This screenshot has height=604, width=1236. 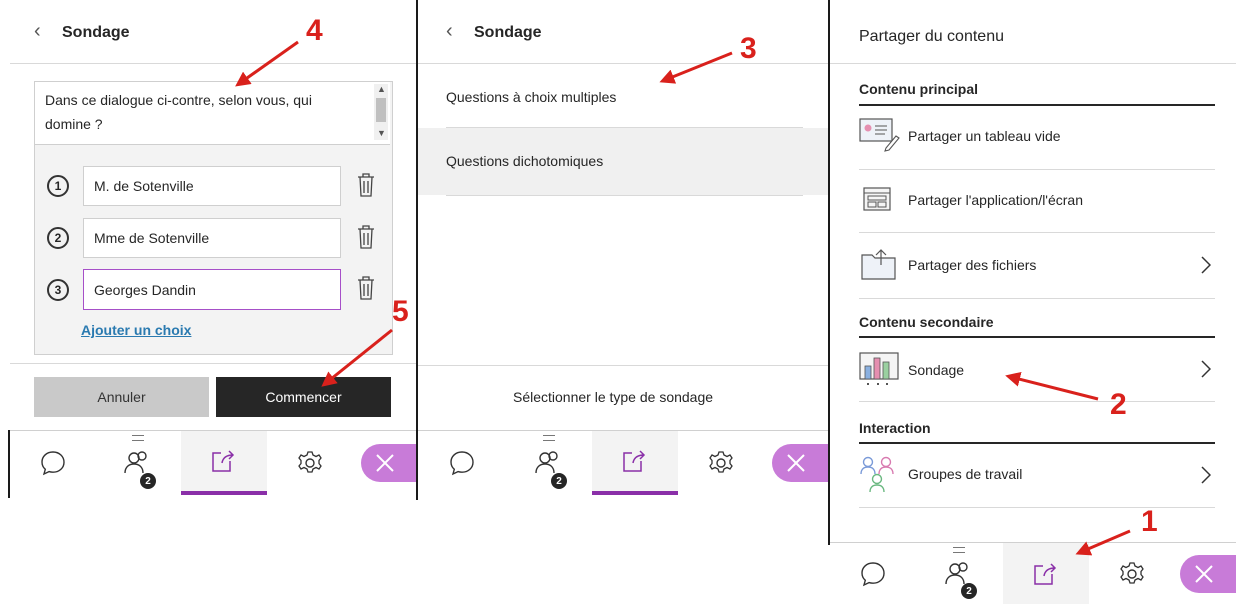 I want to click on choice-input-2: Mme de Sotenville, so click(x=212, y=238).